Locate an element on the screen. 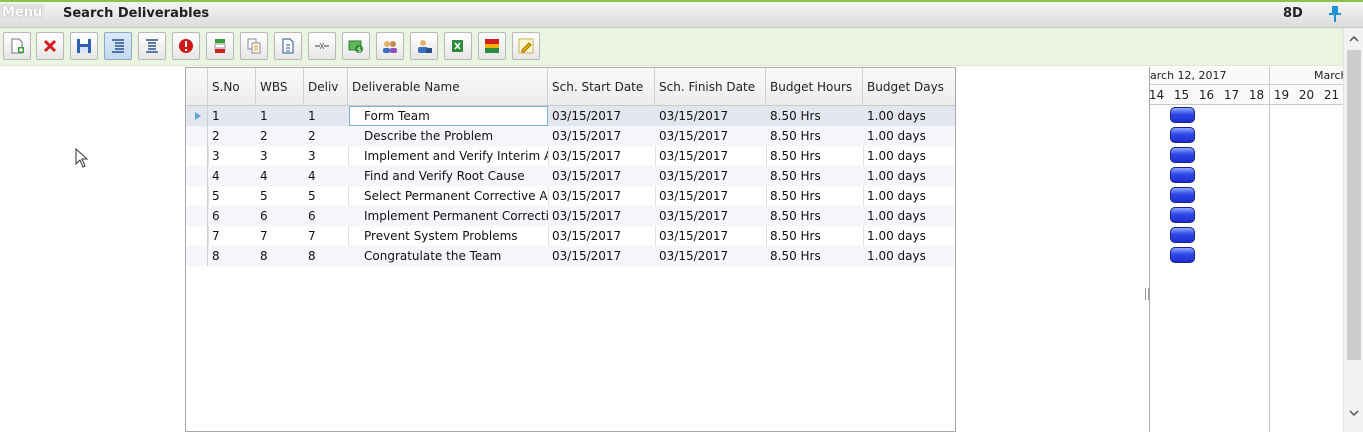 The height and width of the screenshot is (432, 1363). cell-deliv: 4 is located at coordinates (326, 176).